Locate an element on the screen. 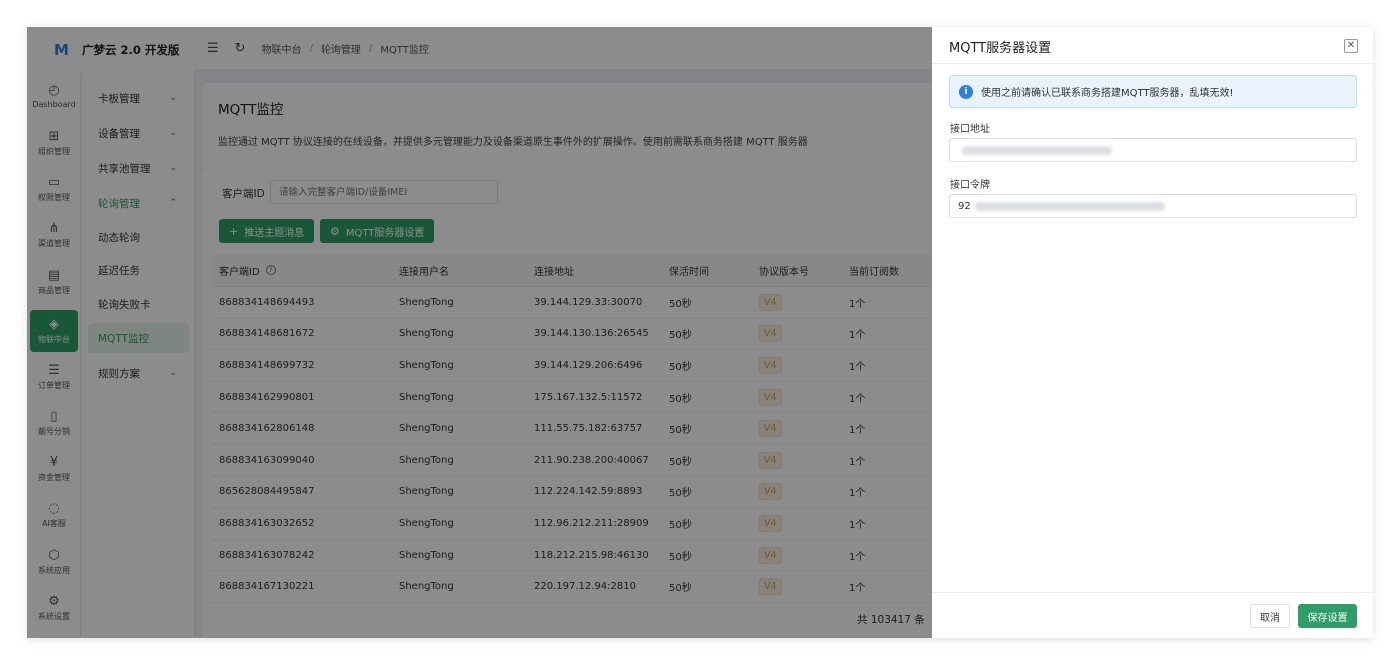 This screenshot has height=665, width=1400. token-prefix: 92 is located at coordinates (964, 206).